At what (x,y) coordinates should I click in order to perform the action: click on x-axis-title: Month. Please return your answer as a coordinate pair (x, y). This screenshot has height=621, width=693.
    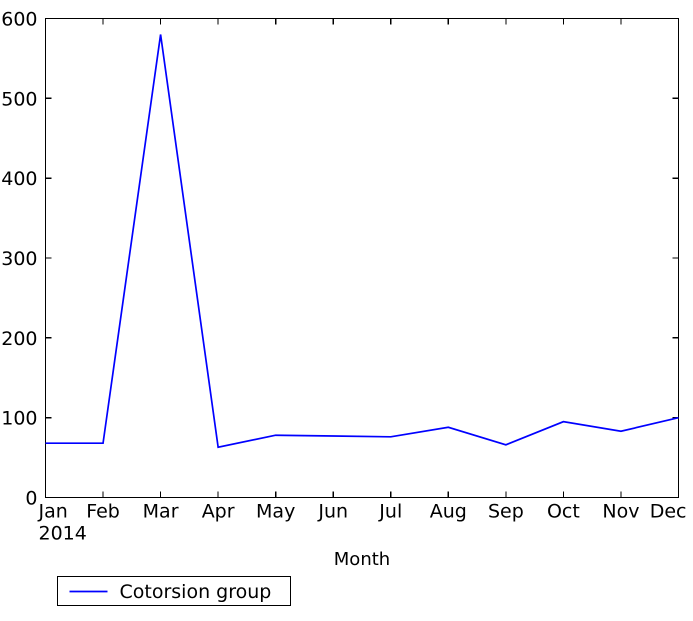
    Looking at the image, I should click on (362, 559).